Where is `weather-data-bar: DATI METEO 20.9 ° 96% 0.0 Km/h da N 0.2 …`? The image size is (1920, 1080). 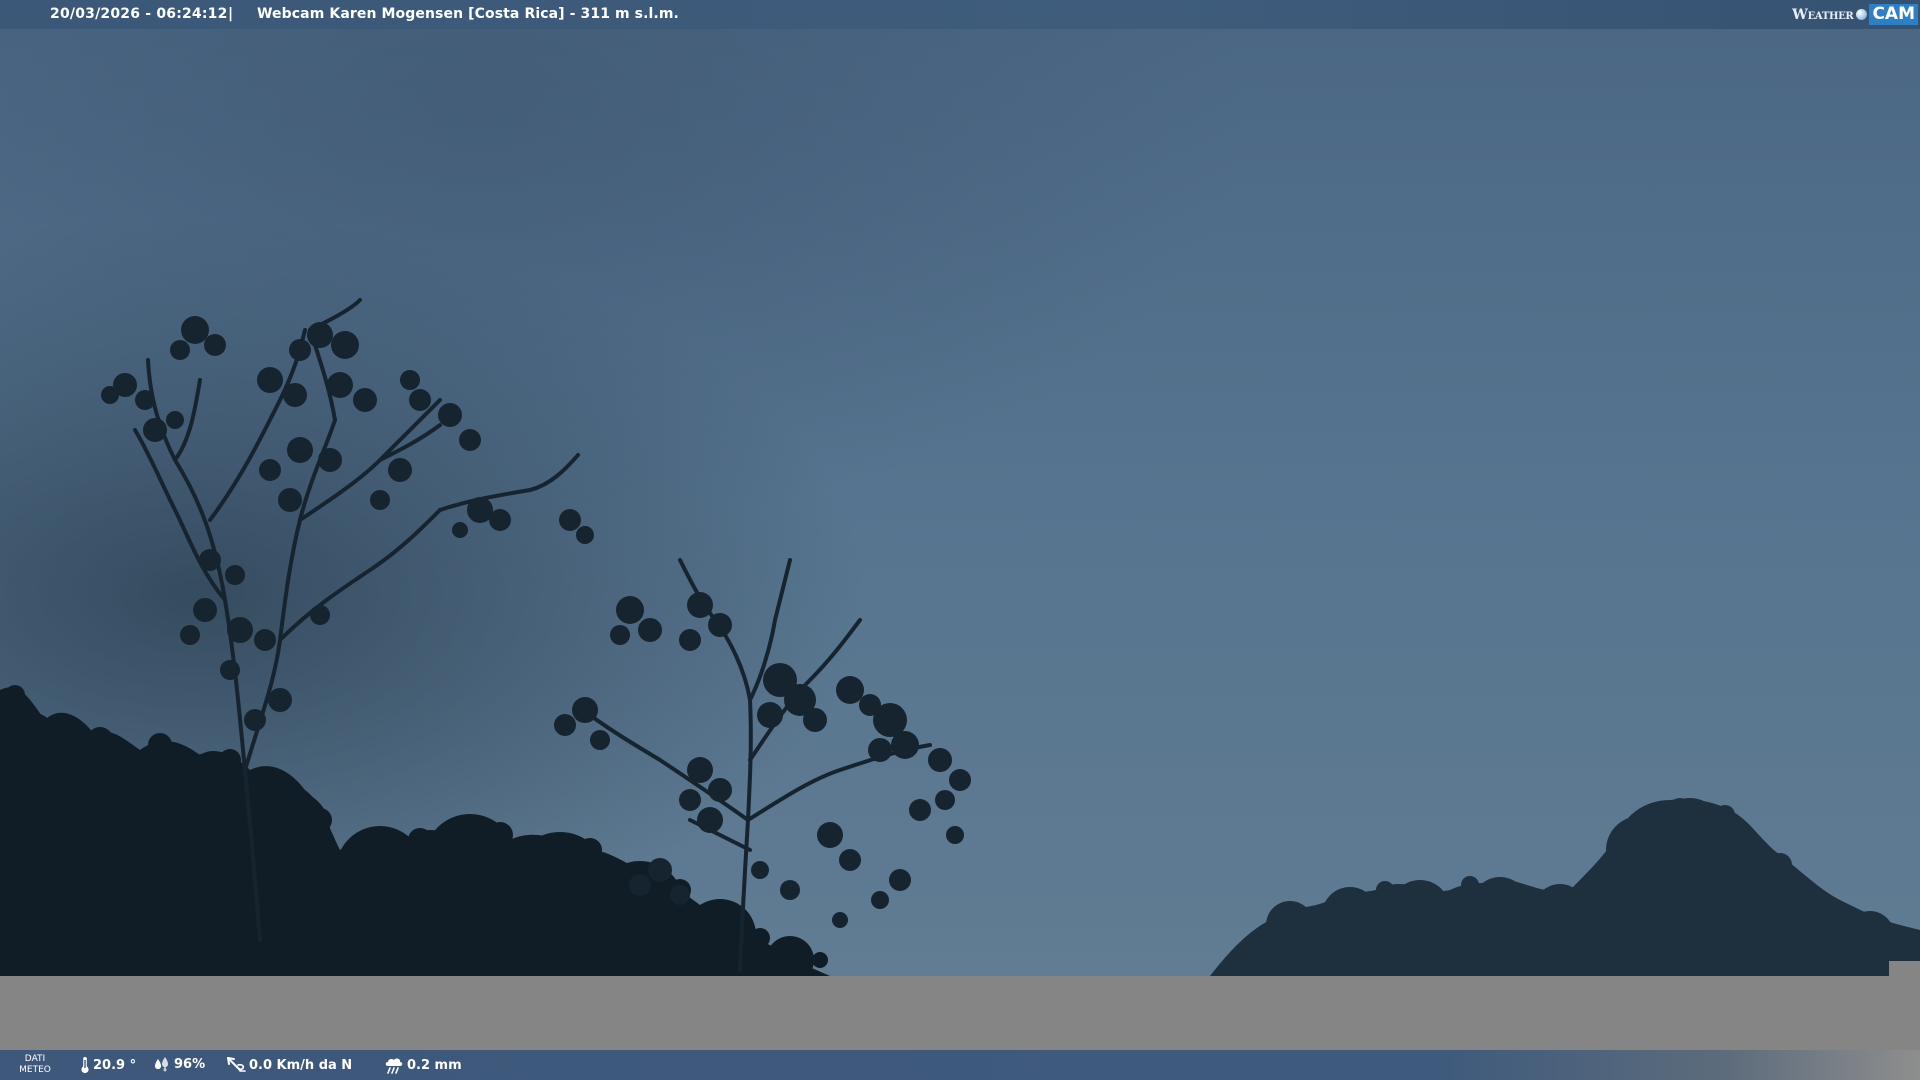 weather-data-bar: DATI METEO 20.9 ° 96% 0.0 Km/h da N 0.2 … is located at coordinates (960, 1065).